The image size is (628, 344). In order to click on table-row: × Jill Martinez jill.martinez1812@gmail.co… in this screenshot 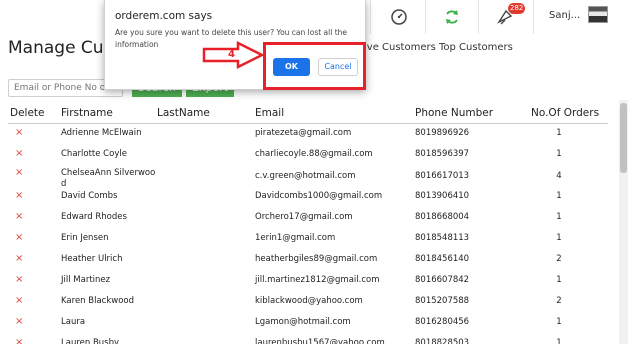, I will do `click(310, 284)`.